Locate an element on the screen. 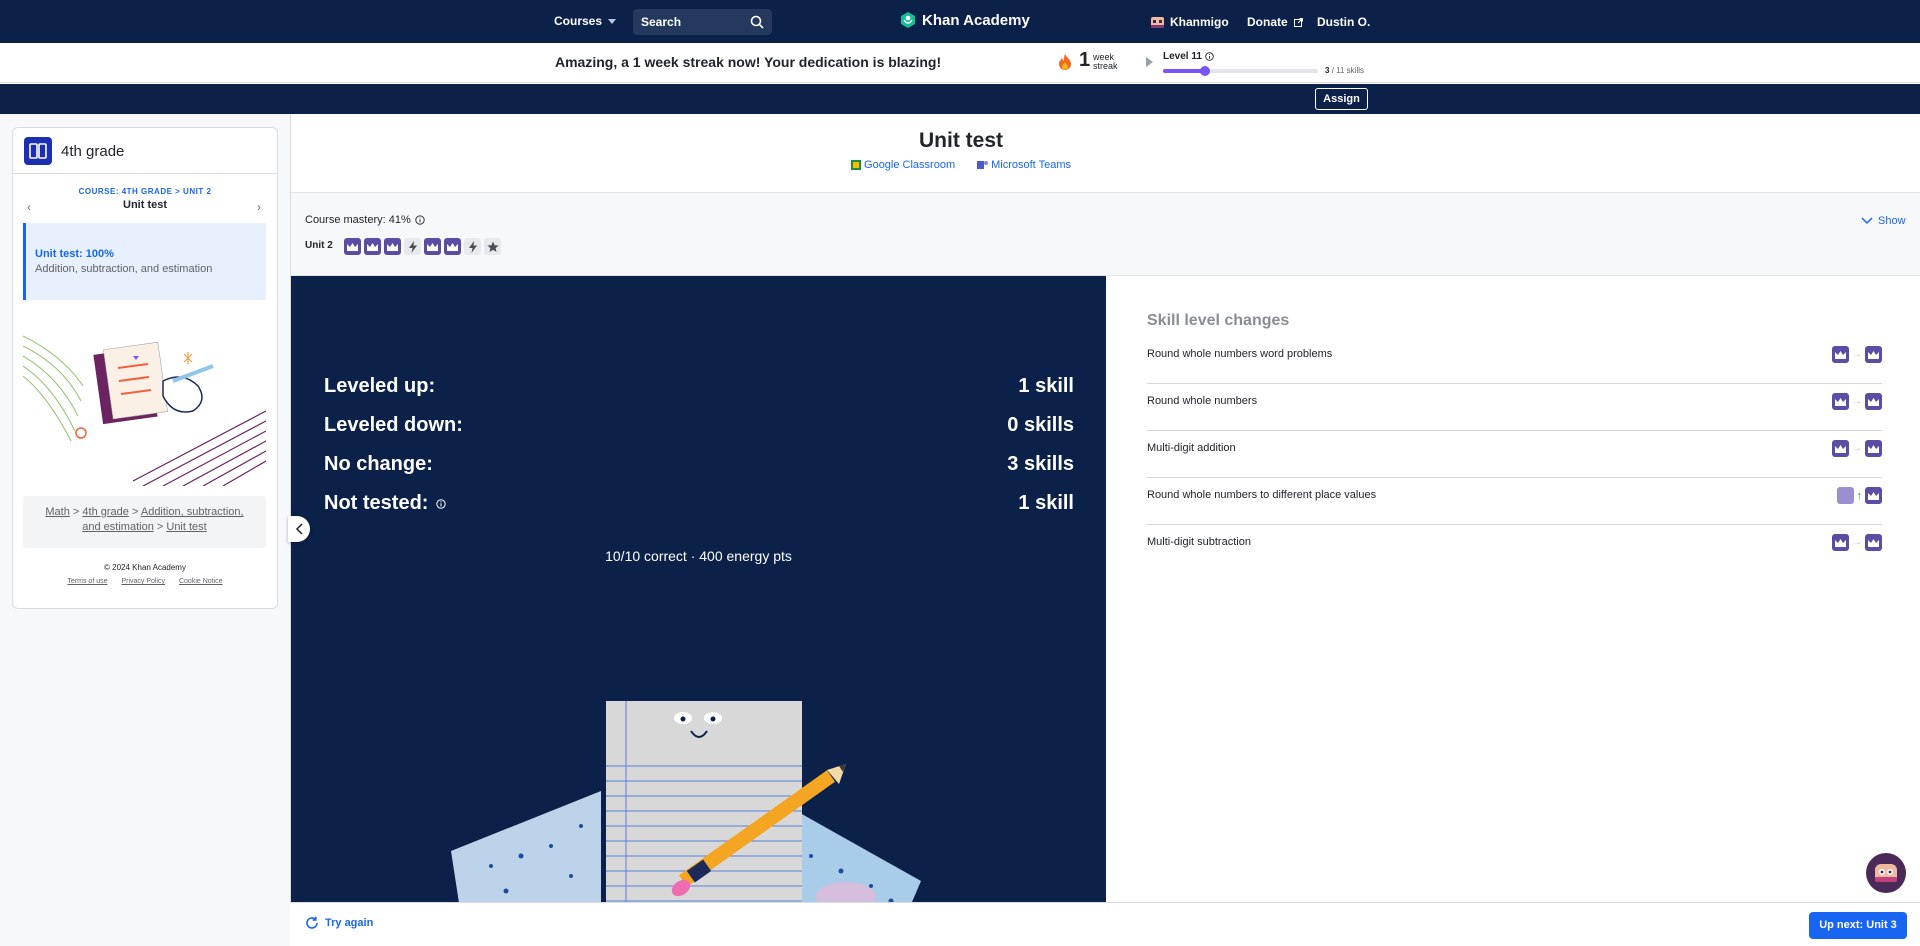  mastery-icons is located at coordinates (422, 246).